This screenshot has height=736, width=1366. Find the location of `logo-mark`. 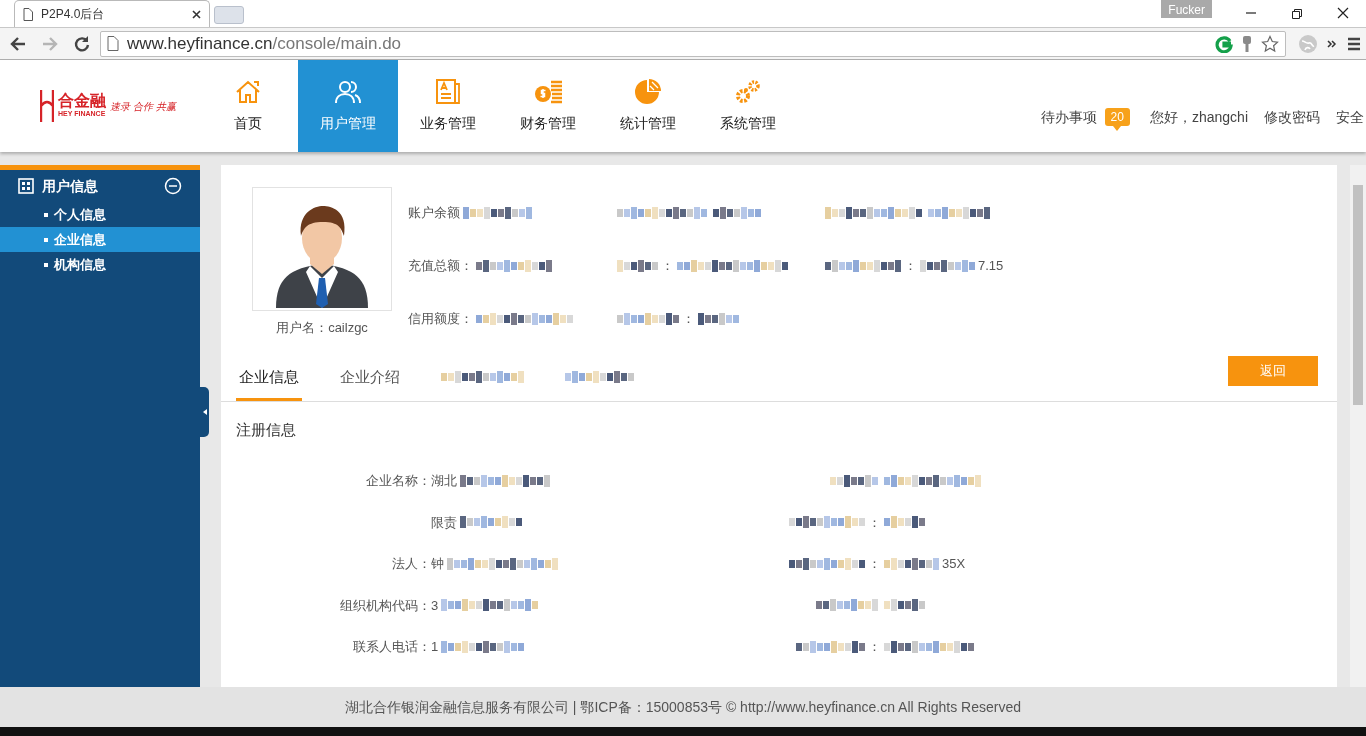

logo-mark is located at coordinates (47, 106).